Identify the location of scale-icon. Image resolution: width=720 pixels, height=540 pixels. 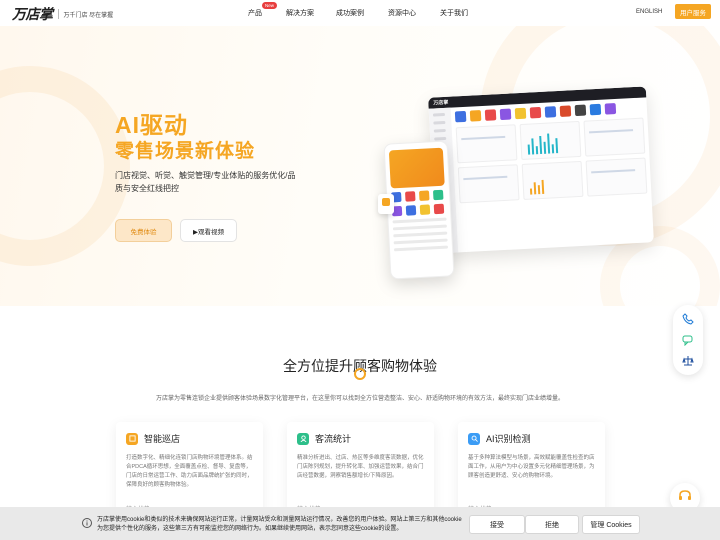
(688, 361).